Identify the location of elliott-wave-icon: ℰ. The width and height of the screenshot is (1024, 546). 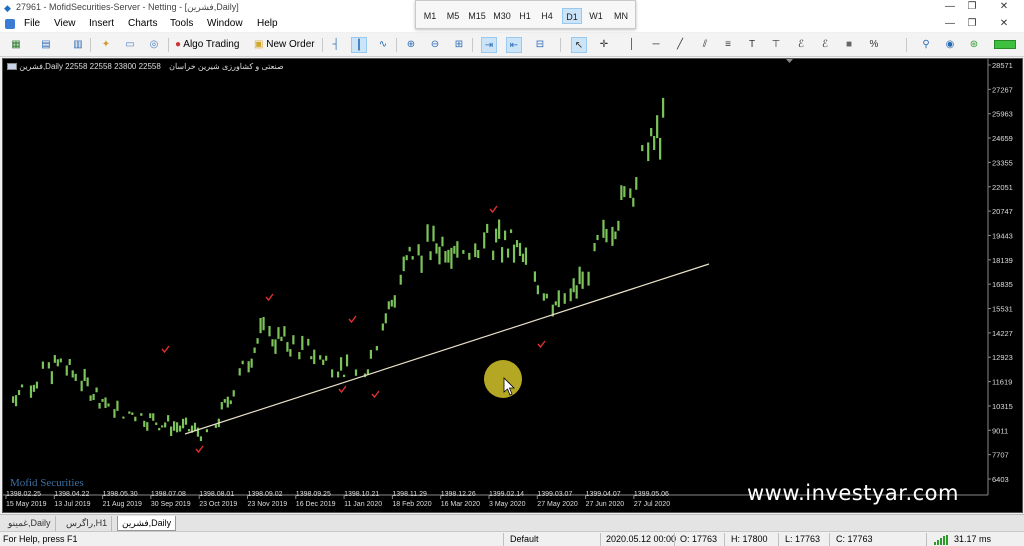
(825, 45).